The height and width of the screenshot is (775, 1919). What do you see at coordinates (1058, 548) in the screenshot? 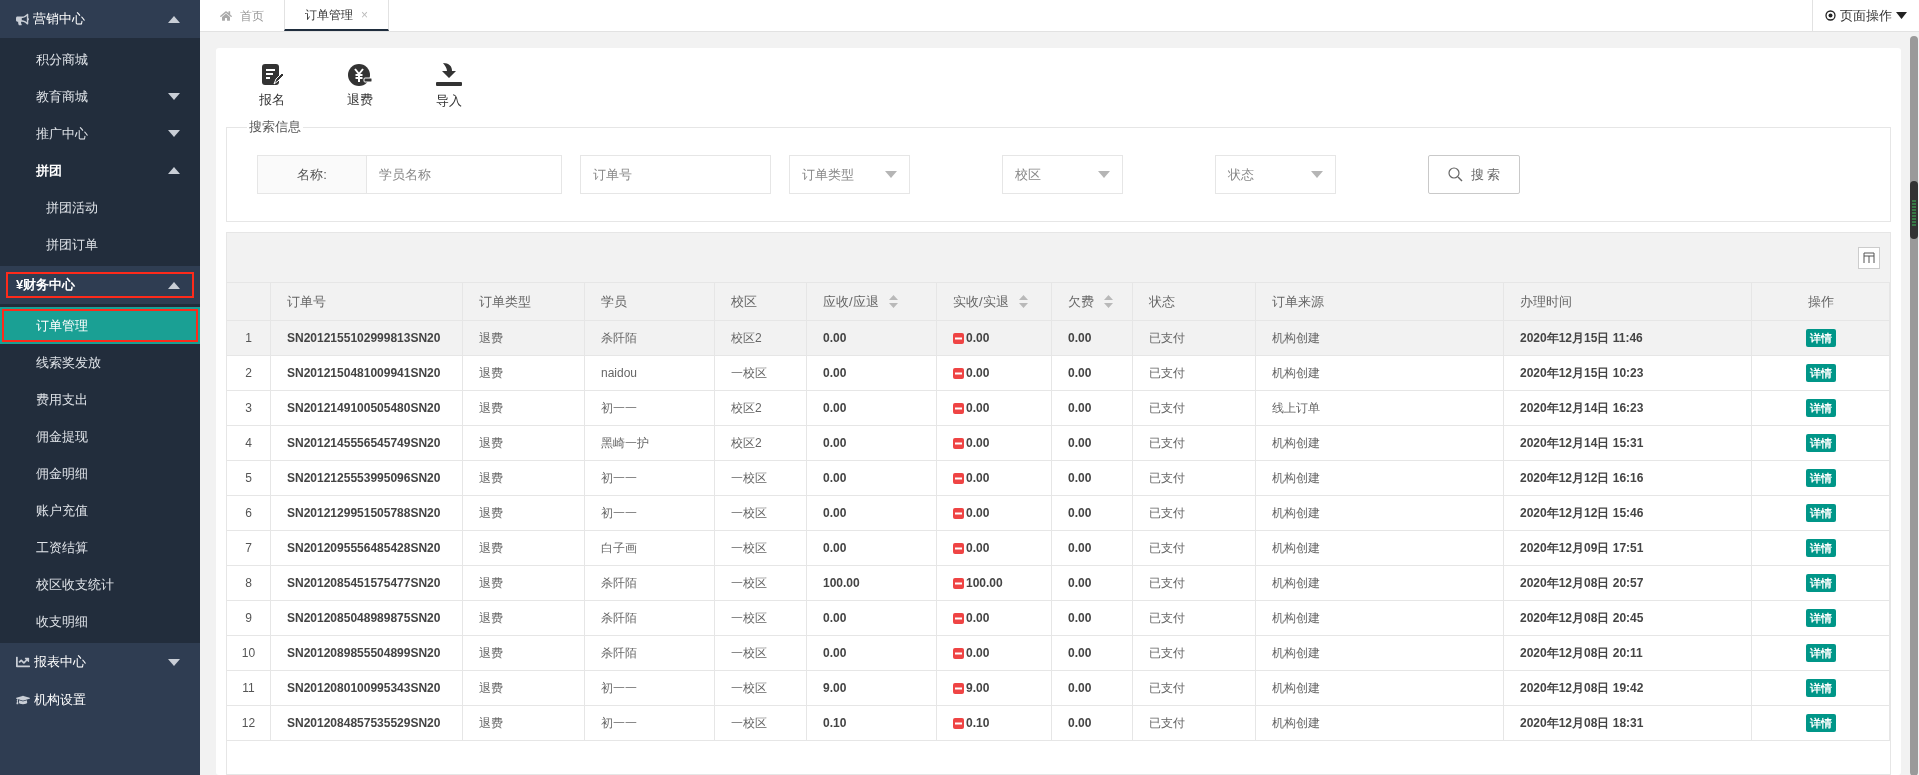
I see `table-row: 7 SN2012095556485428SN20 退费 白子画 一校区 0.00 0.00 0.00 已支付 机构创建 2020年12月09日 17:51 详情` at bounding box center [1058, 548].